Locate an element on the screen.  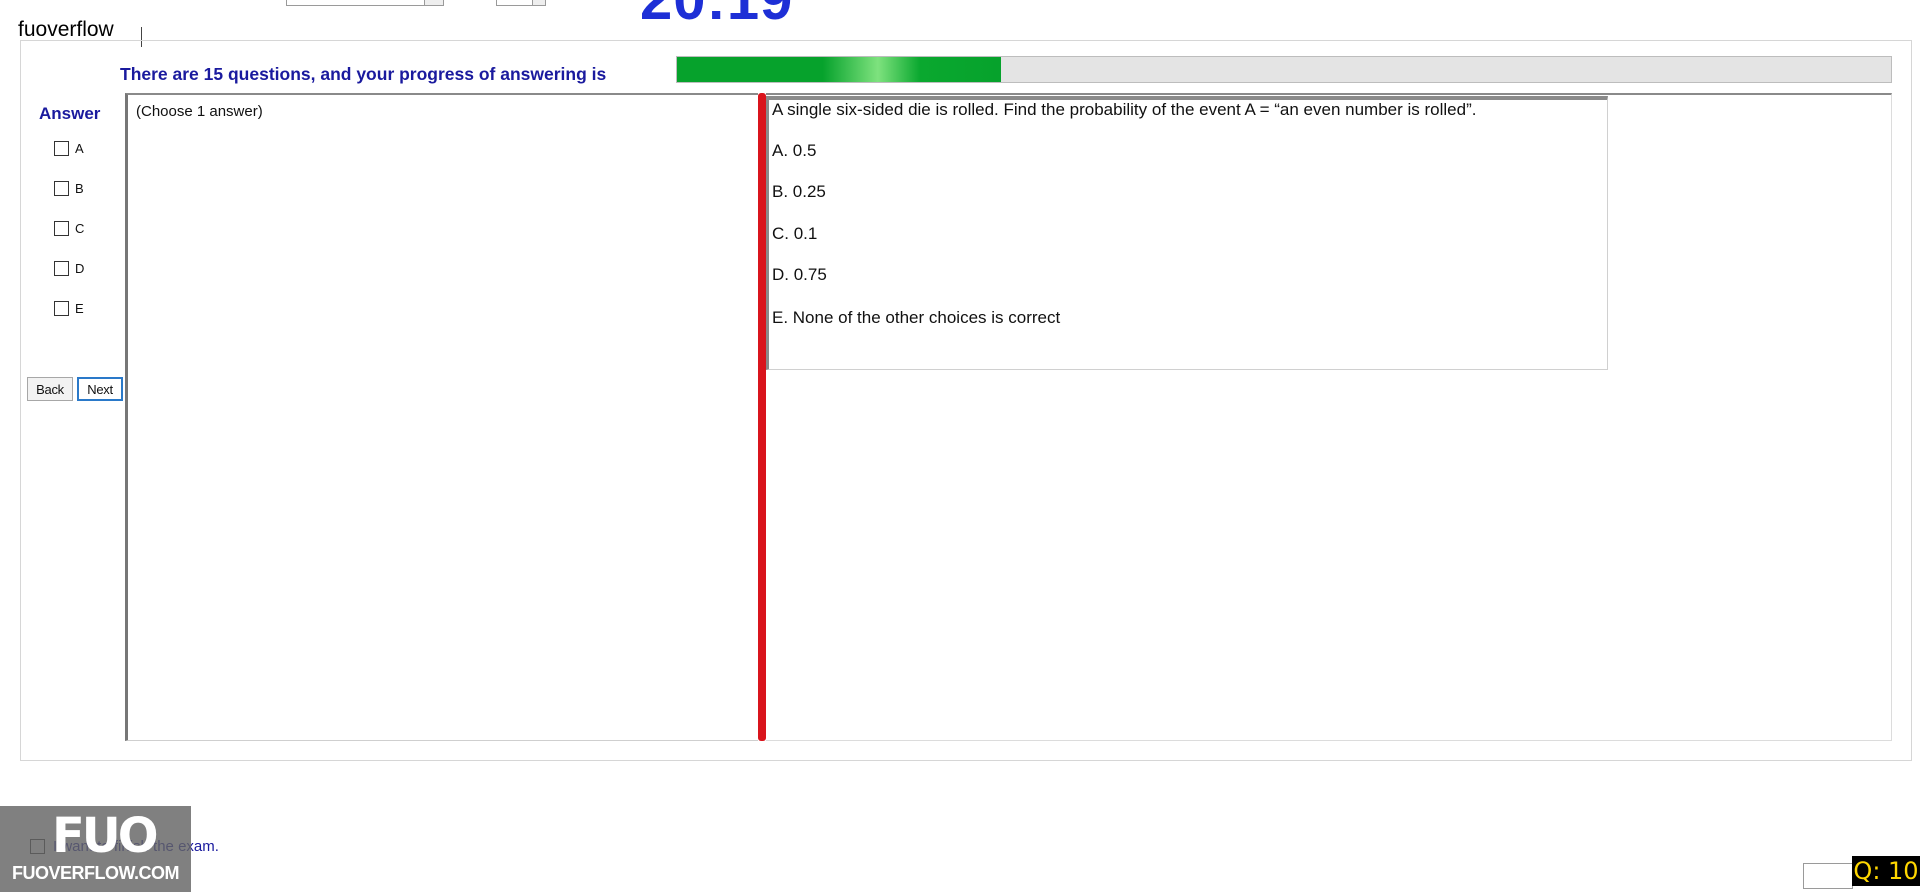
question-textbox is located at coordinates (1187, 233).